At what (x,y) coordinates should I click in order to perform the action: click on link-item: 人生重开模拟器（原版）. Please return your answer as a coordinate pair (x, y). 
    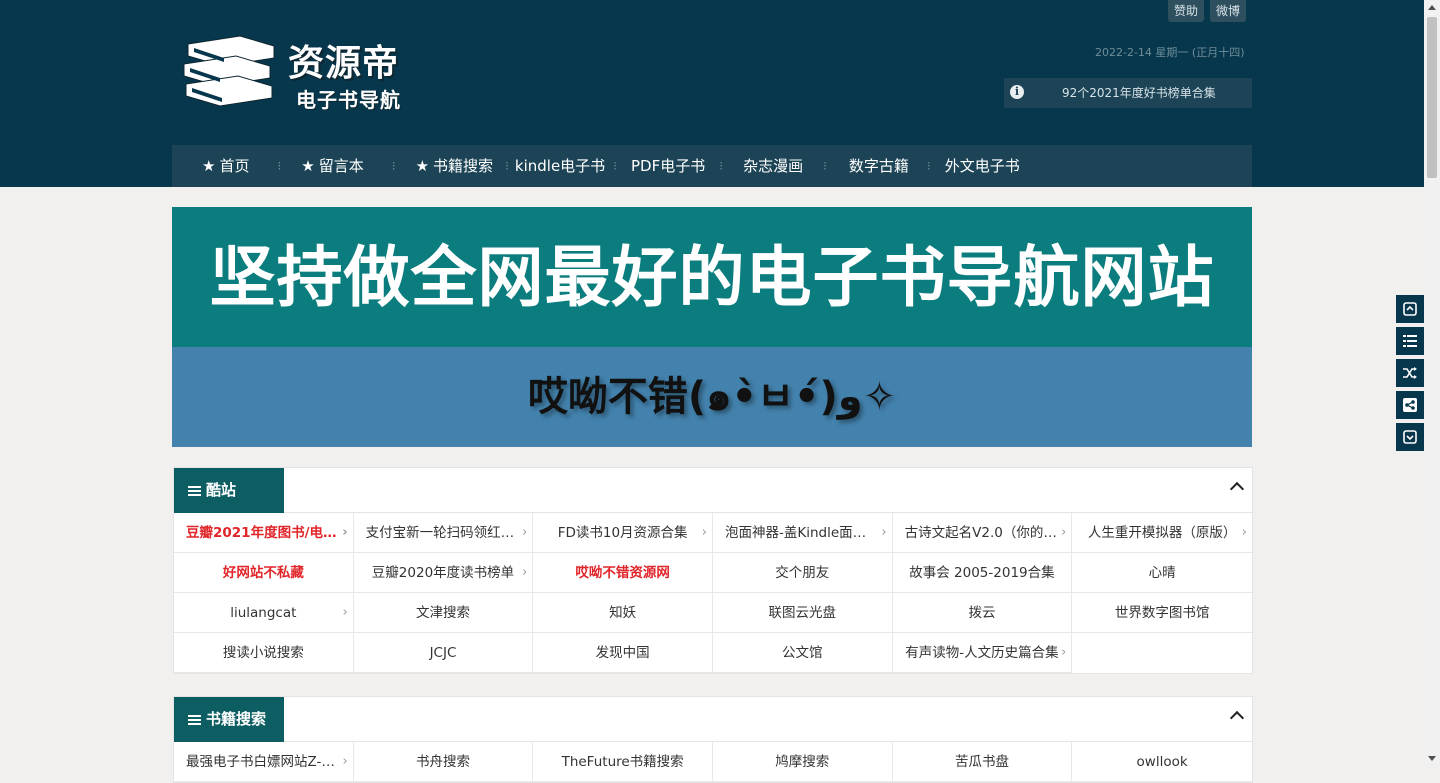
    Looking at the image, I should click on (1162, 533).